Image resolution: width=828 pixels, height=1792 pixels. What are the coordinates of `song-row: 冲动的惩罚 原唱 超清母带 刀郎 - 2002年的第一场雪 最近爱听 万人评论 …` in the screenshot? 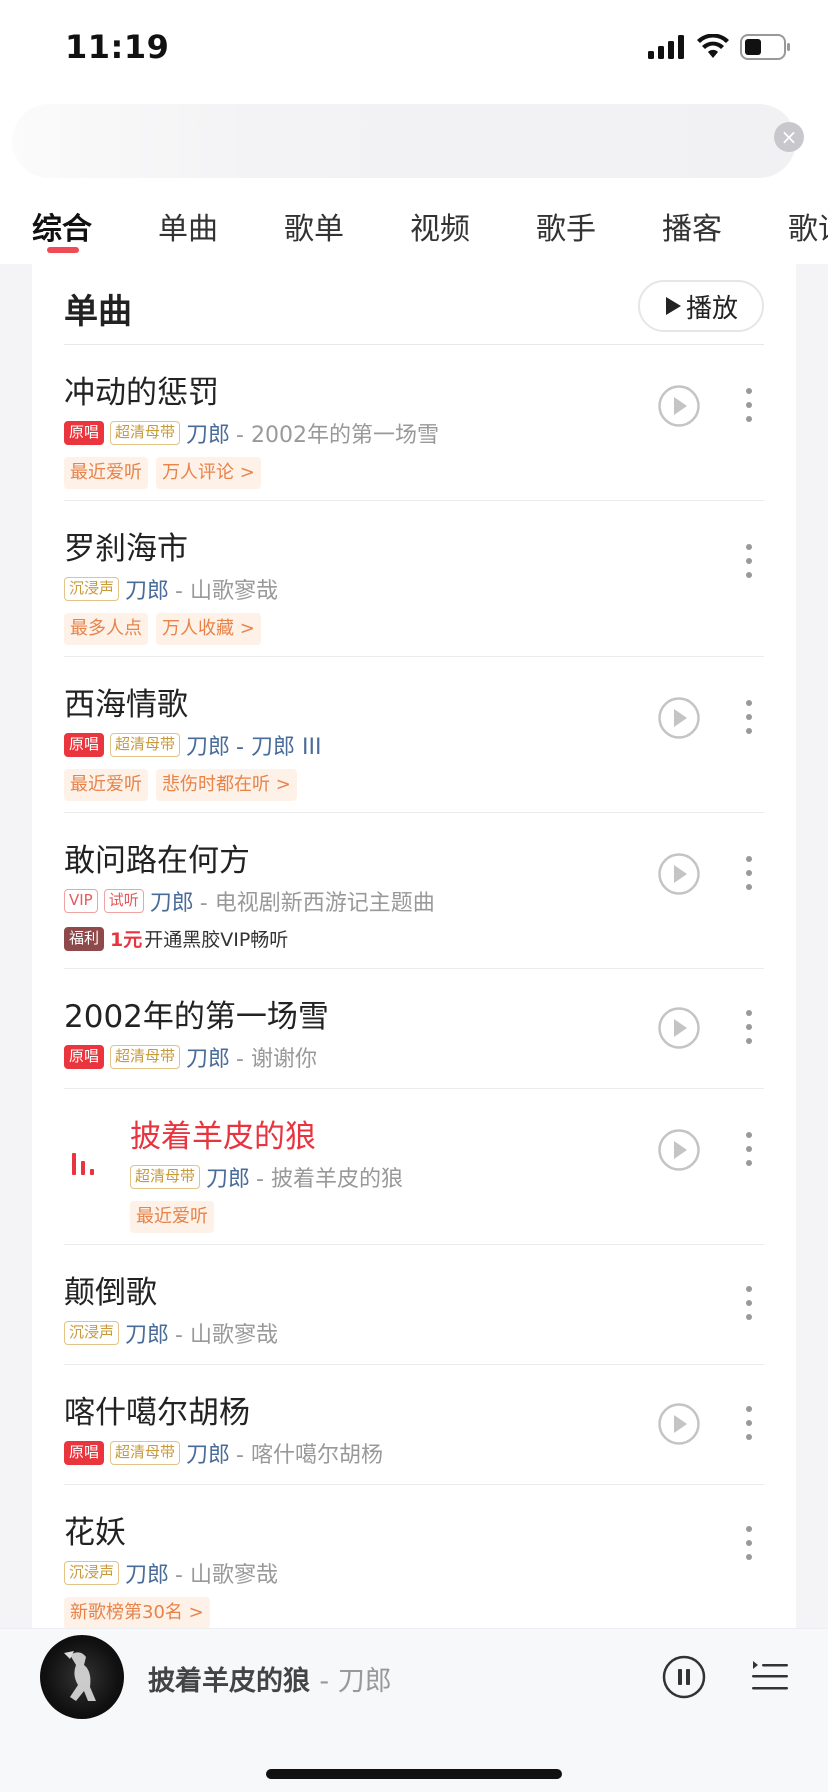 It's located at (414, 423).